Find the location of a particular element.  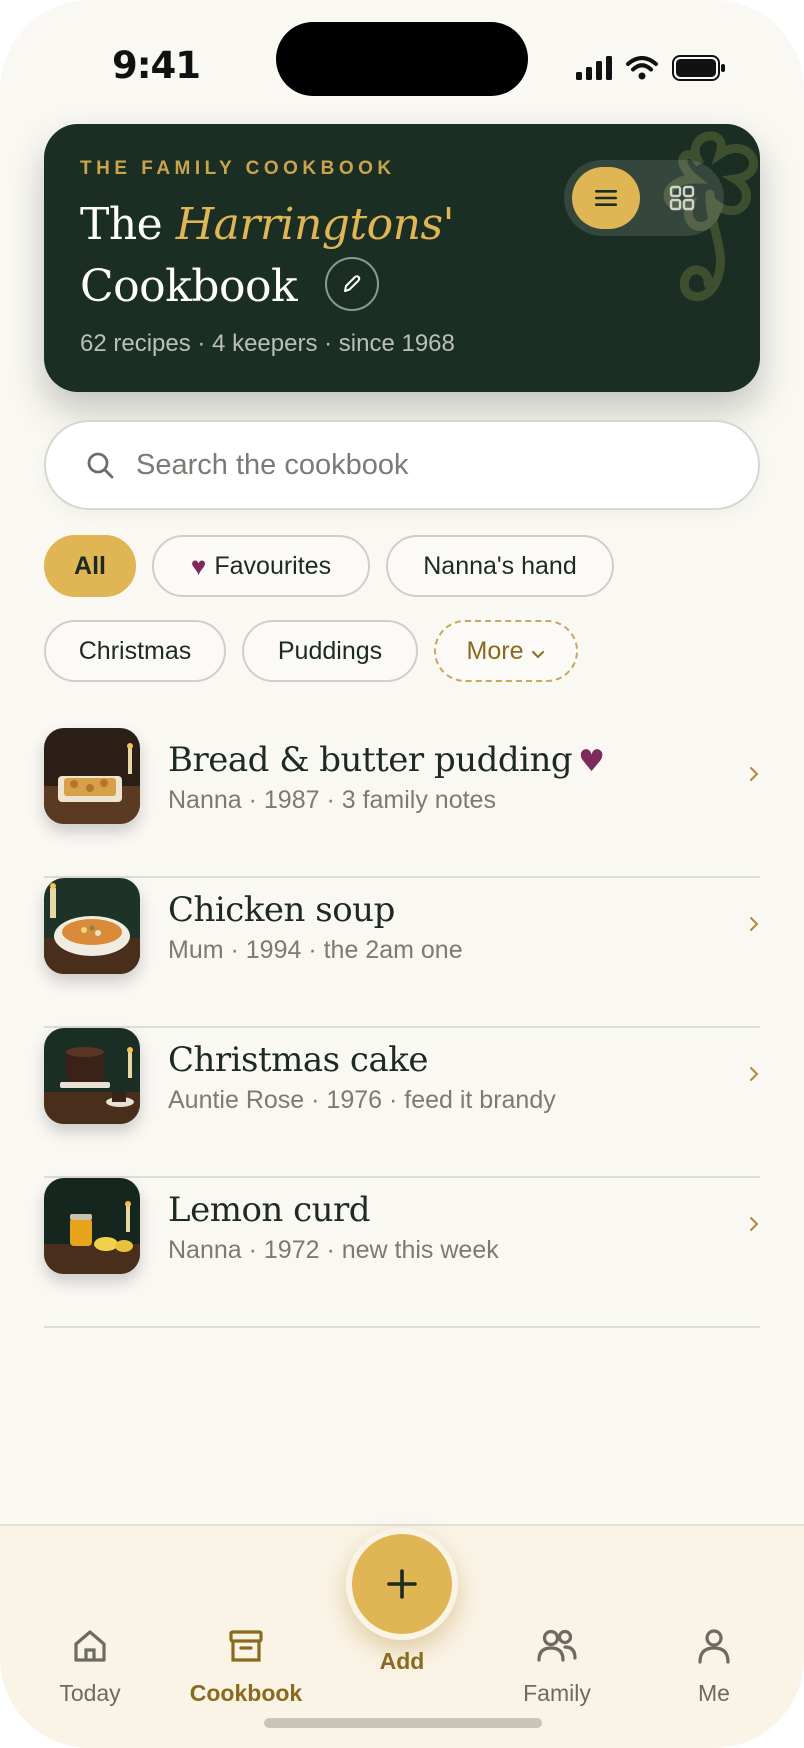

tab-cookbook: Cookbook is located at coordinates (246, 1666).